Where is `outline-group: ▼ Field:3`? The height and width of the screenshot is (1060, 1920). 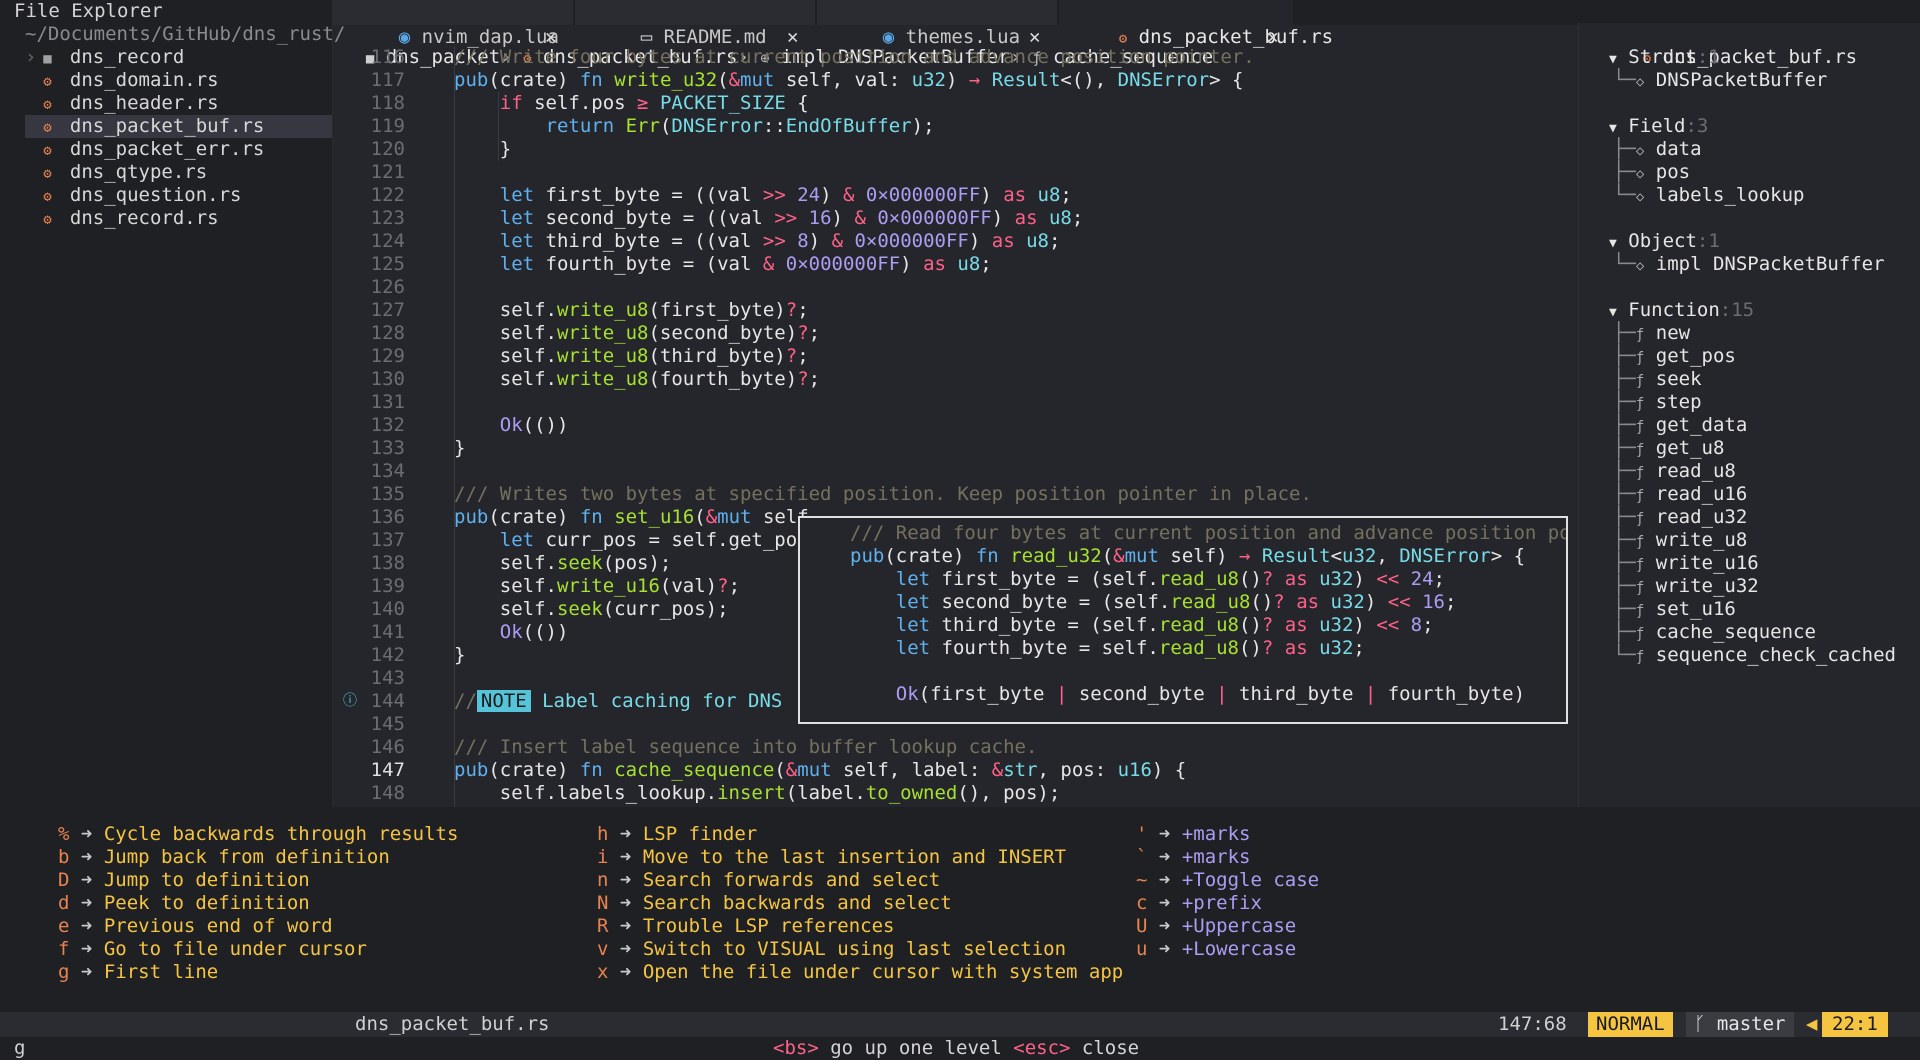 outline-group: ▼ Field:3 is located at coordinates (1658, 126).